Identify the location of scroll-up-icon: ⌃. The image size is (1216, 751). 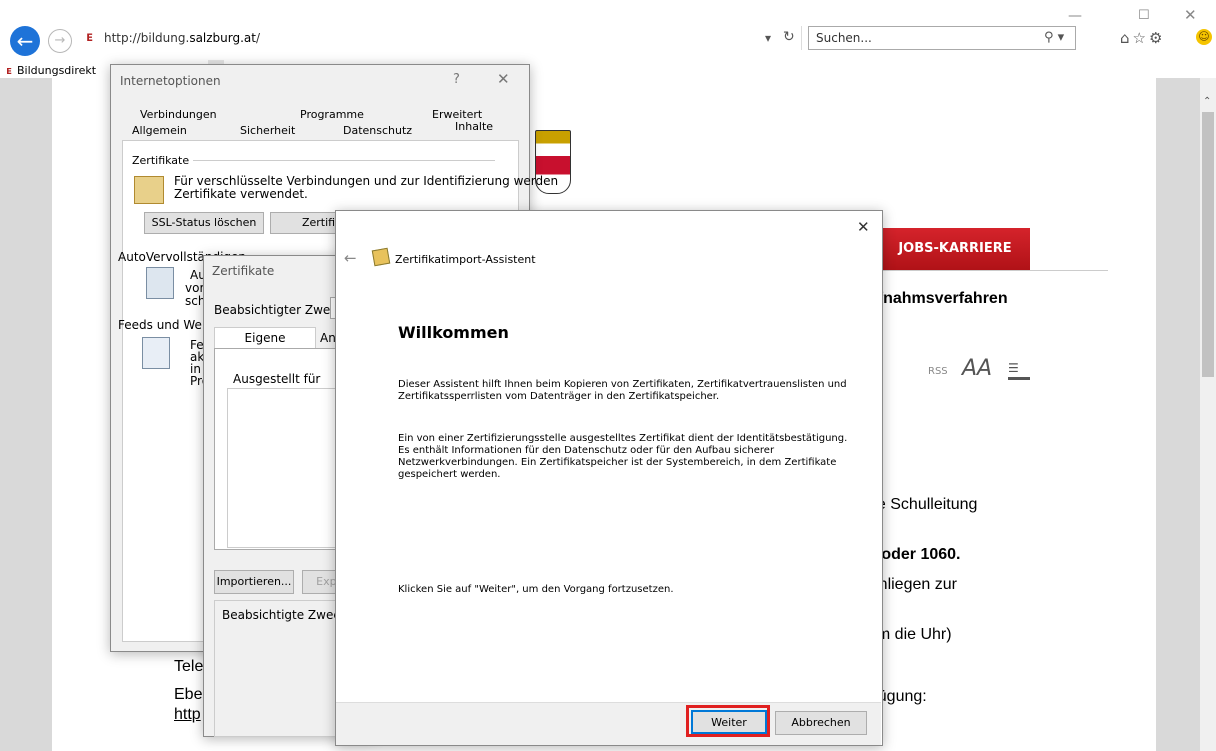
(1207, 101).